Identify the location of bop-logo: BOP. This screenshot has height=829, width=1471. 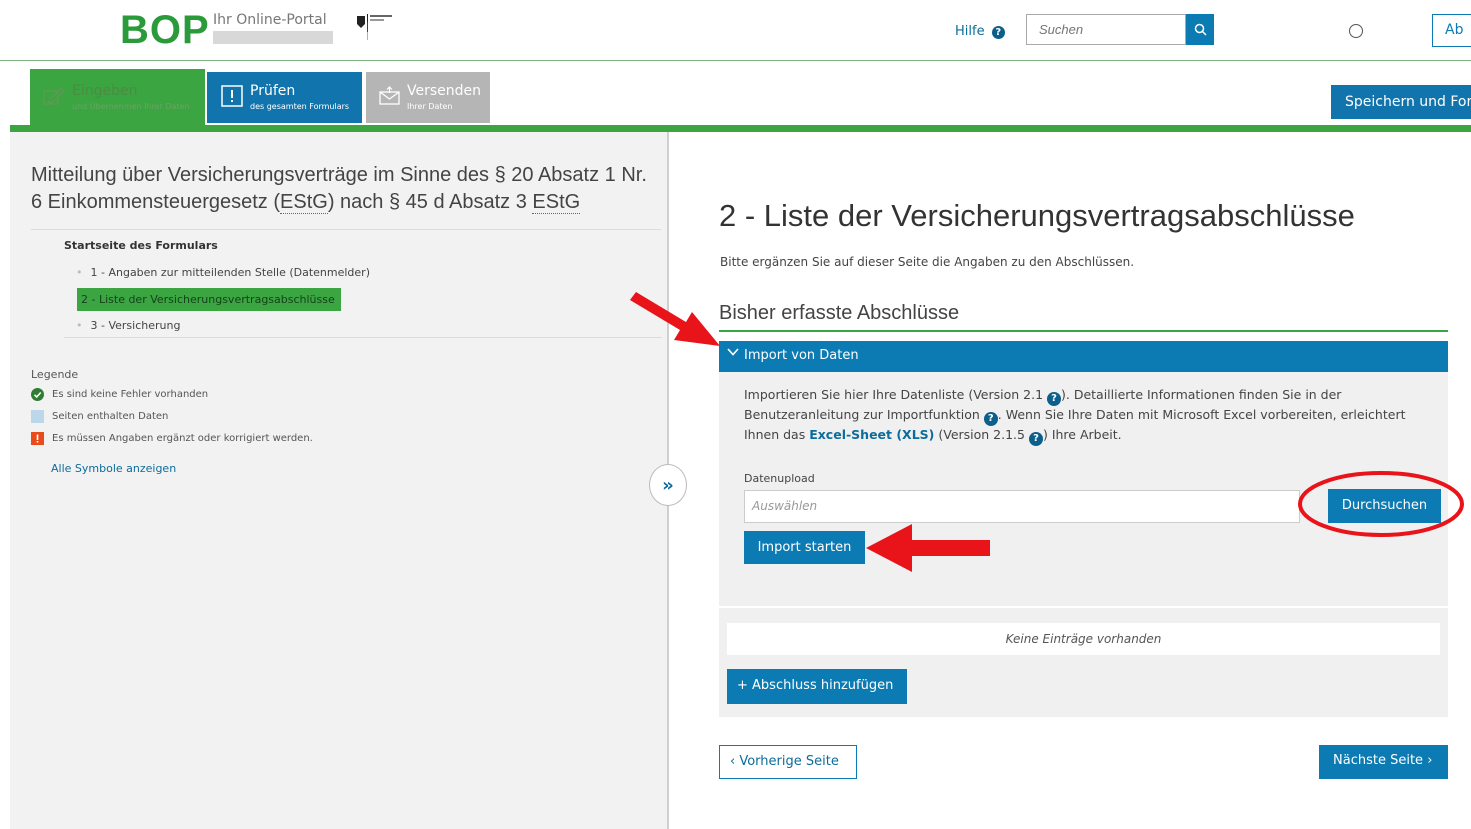
(165, 30).